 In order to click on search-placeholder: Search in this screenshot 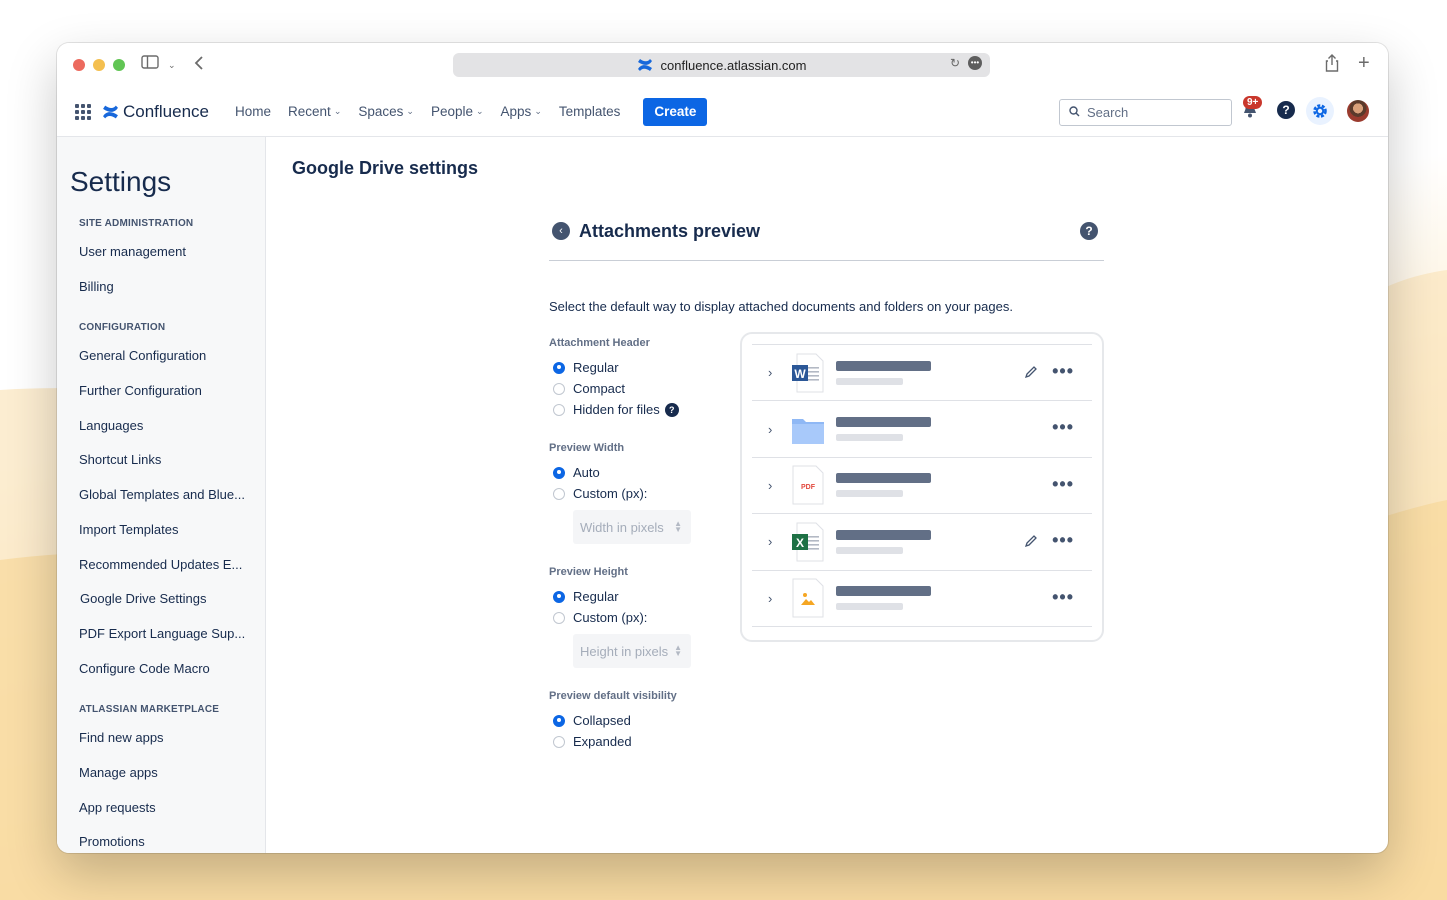, I will do `click(1108, 112)`.